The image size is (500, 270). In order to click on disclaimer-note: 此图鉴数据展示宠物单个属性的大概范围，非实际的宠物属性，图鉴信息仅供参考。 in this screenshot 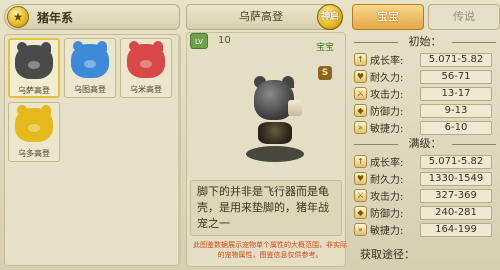, I will do `click(270, 250)`.